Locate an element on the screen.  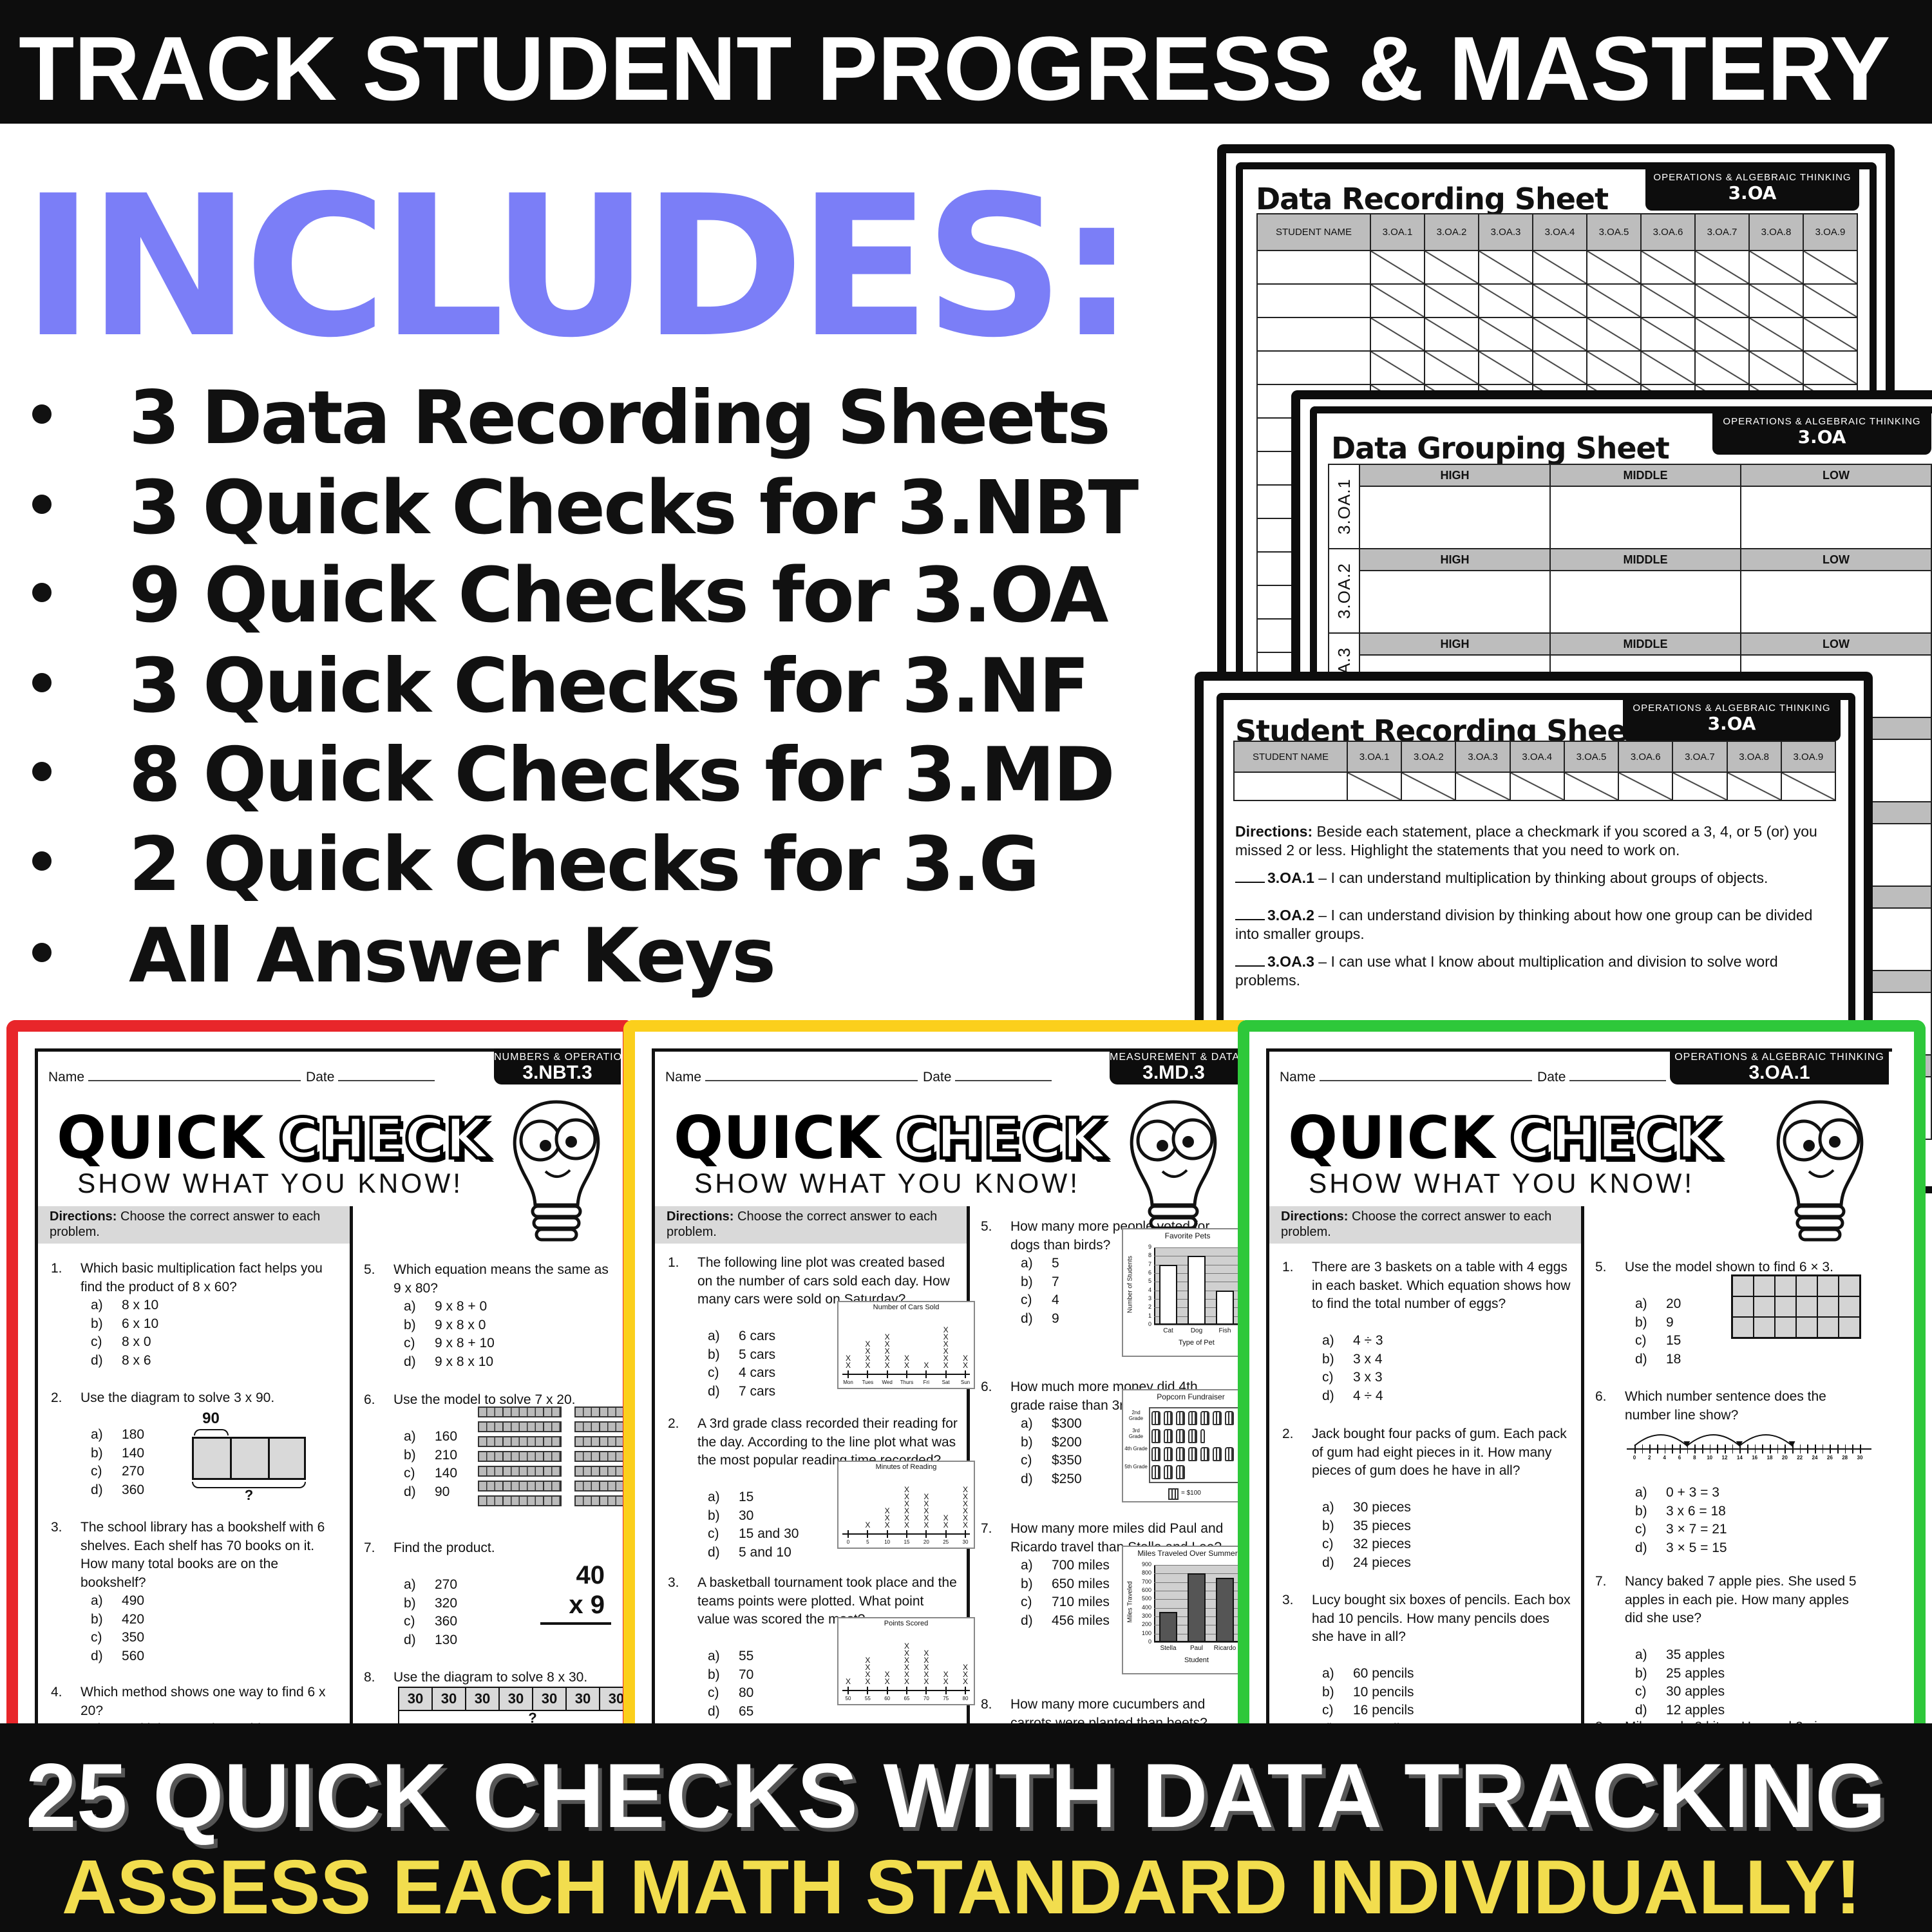
pictograph-title: Popcorn Fundraiser is located at coordinates (1191, 1397).